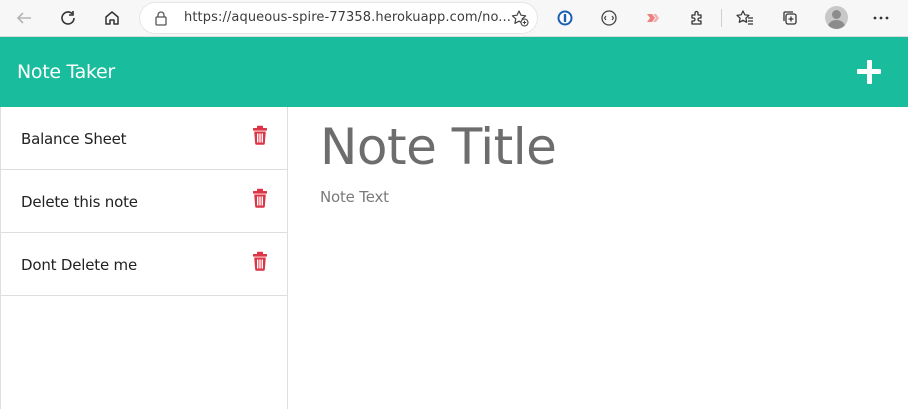  Describe the element at coordinates (745, 18) in the screenshot. I see `favorites-icon` at that location.